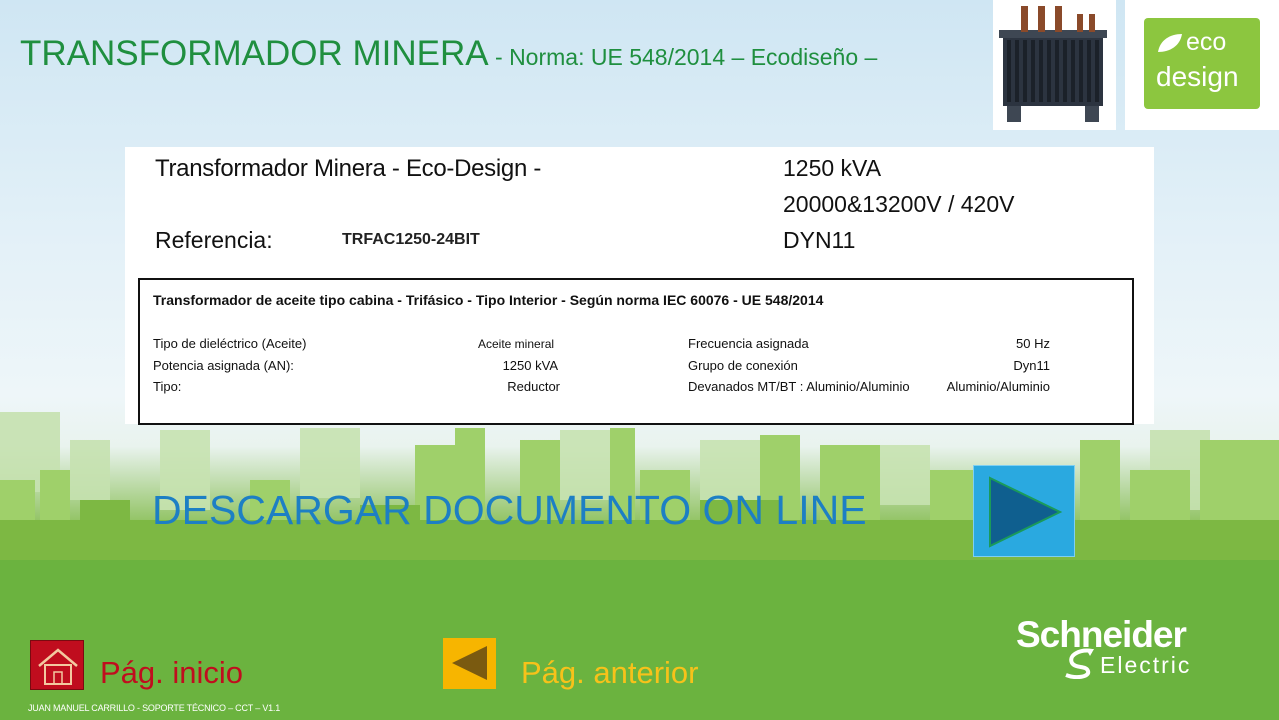 This screenshot has width=1279, height=720. What do you see at coordinates (1033, 343) in the screenshot?
I see `table-row-1-value-right: 50 Hz` at bounding box center [1033, 343].